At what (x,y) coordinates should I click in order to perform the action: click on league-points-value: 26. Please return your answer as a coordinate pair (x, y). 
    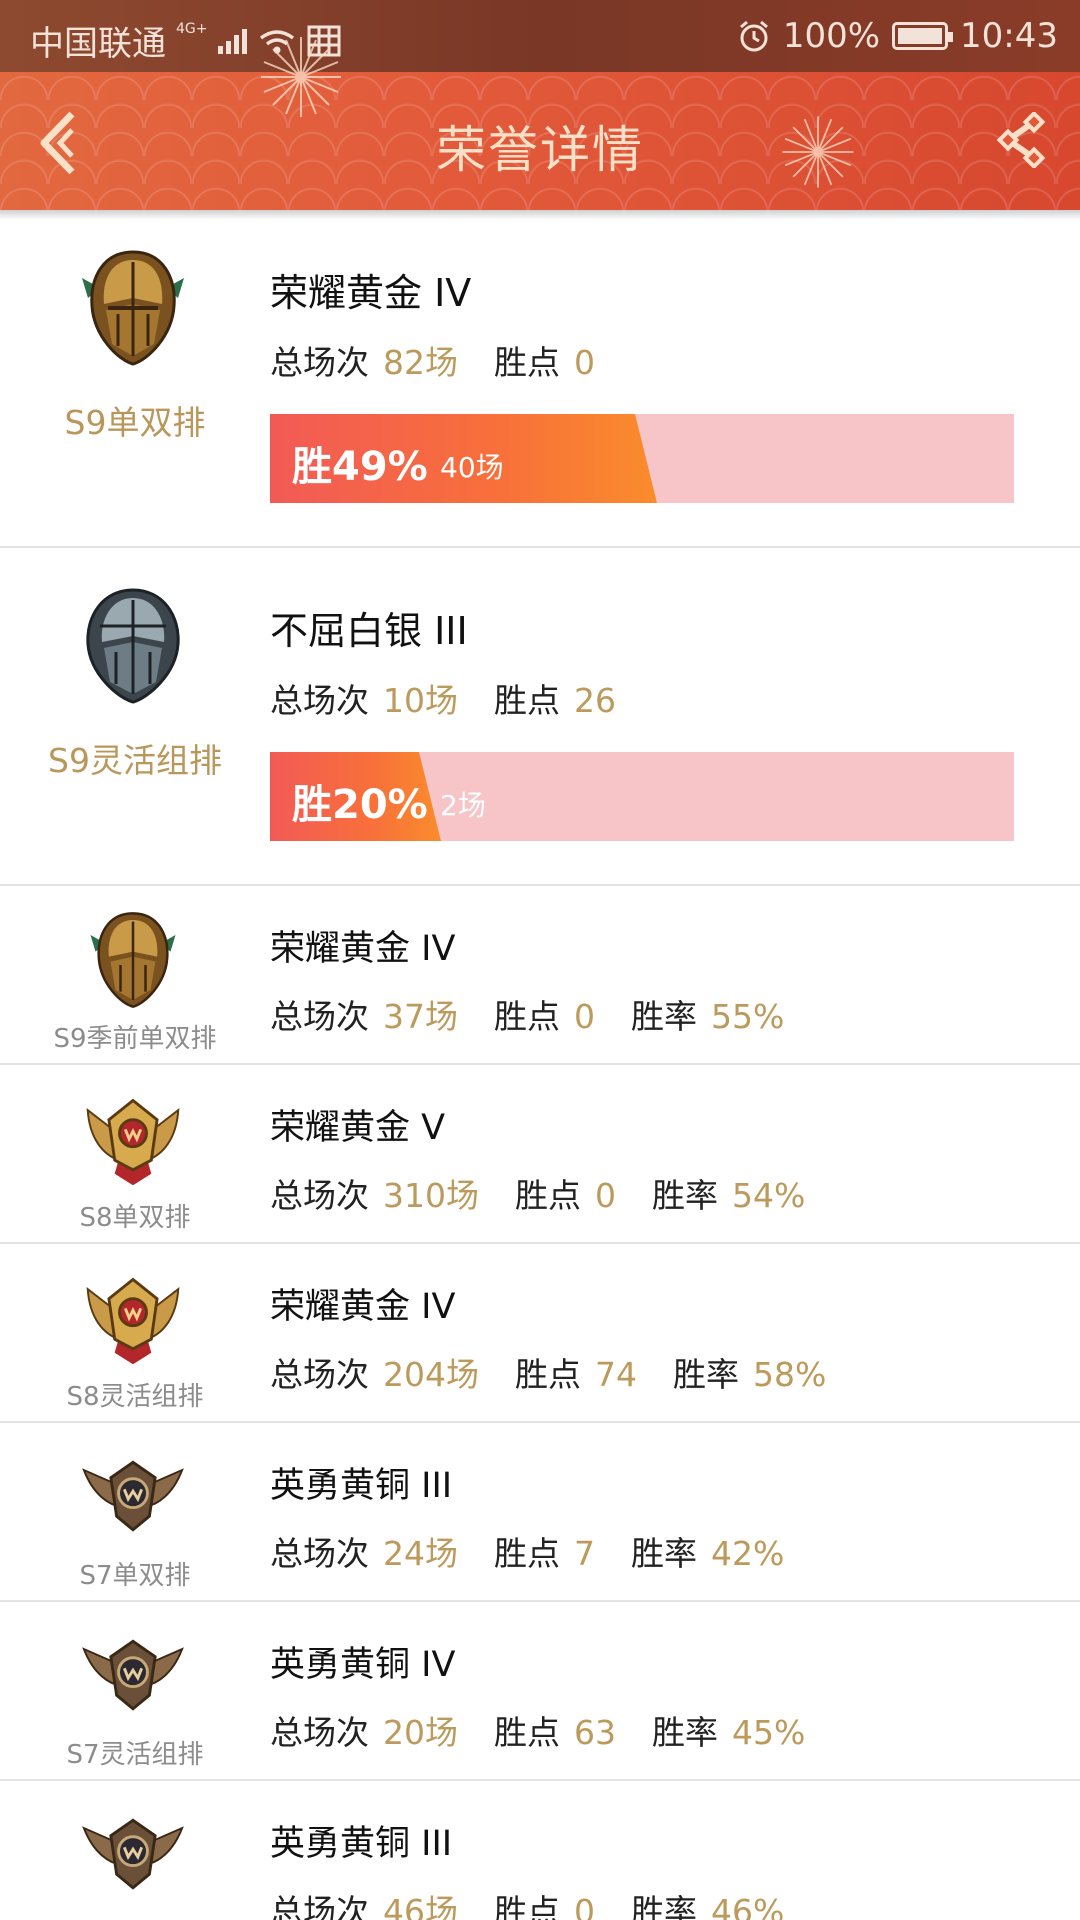
    Looking at the image, I should click on (595, 700).